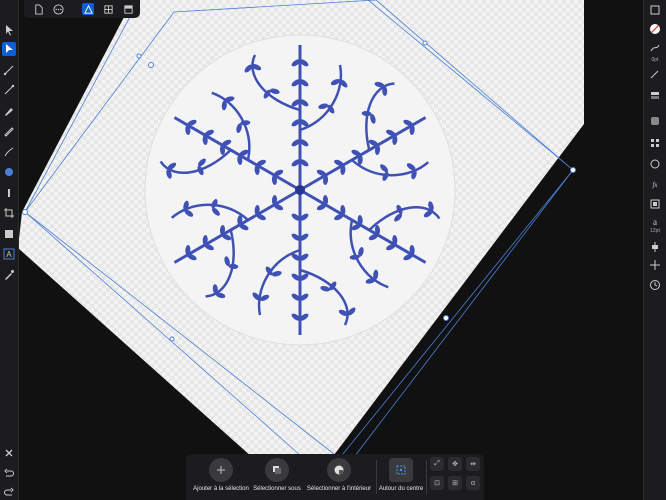 Image resolution: width=666 pixels, height=500 pixels. I want to click on persona-icon, so click(88, 9).